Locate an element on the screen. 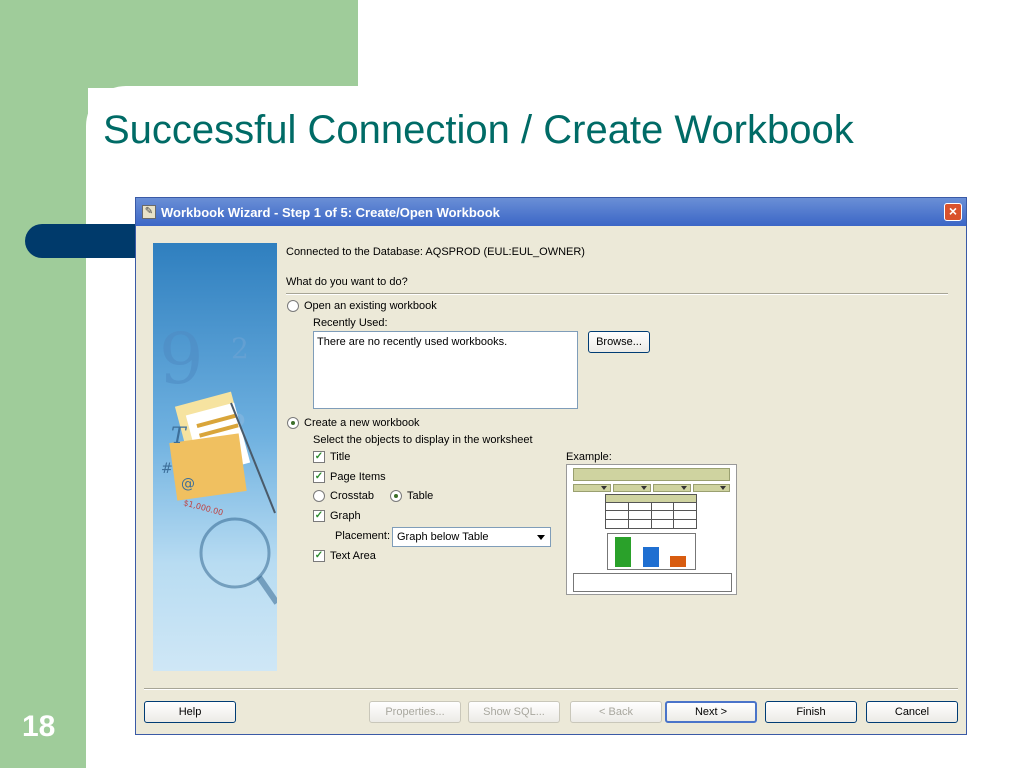  page-items-checkbox: ✓ is located at coordinates (319, 477).